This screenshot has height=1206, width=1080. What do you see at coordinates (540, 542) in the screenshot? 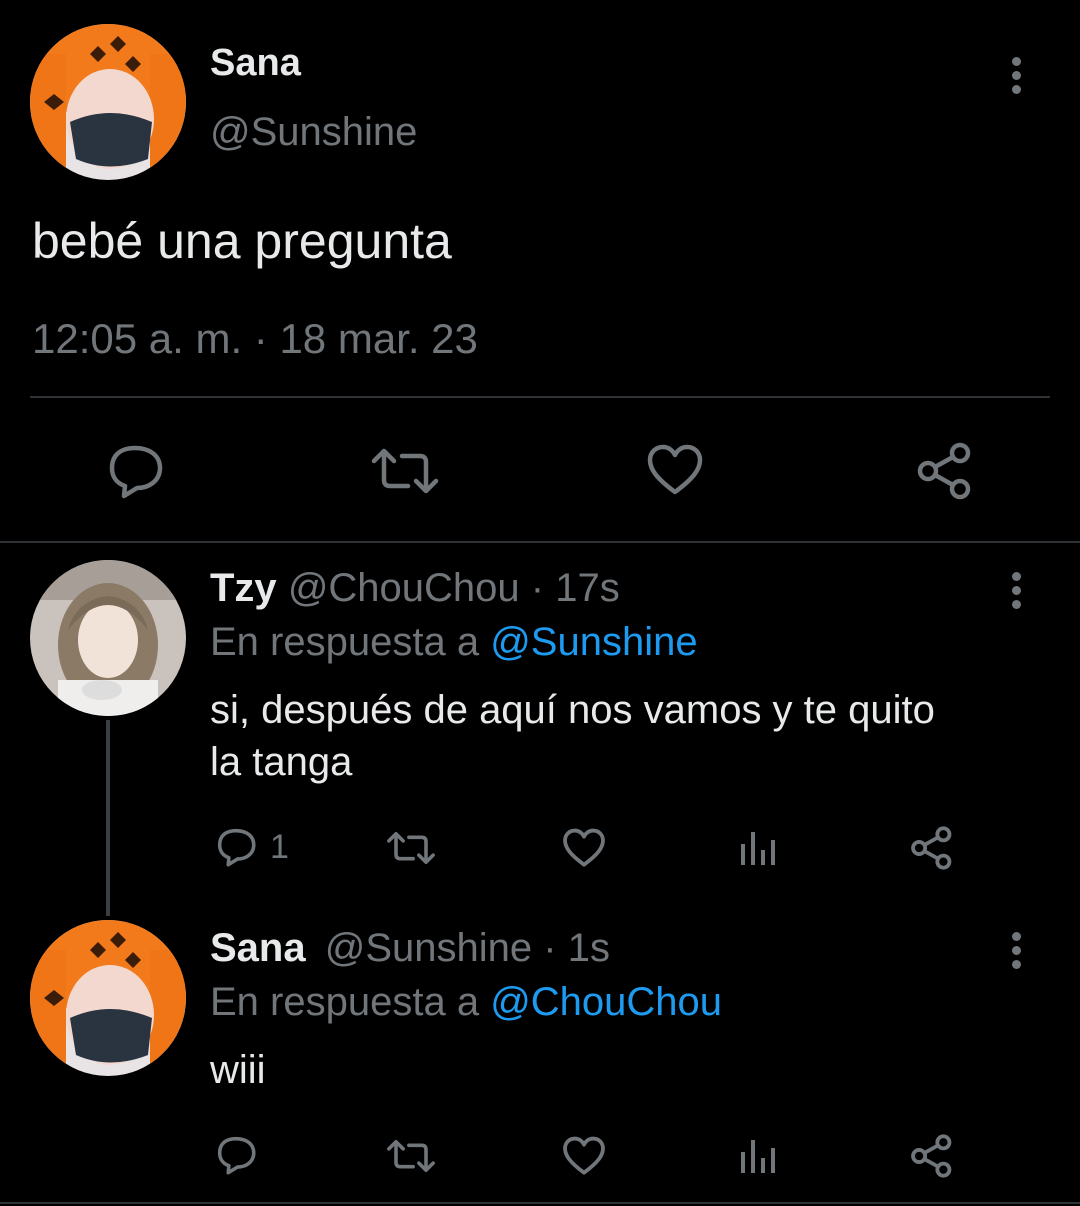
I see `section-divider` at bounding box center [540, 542].